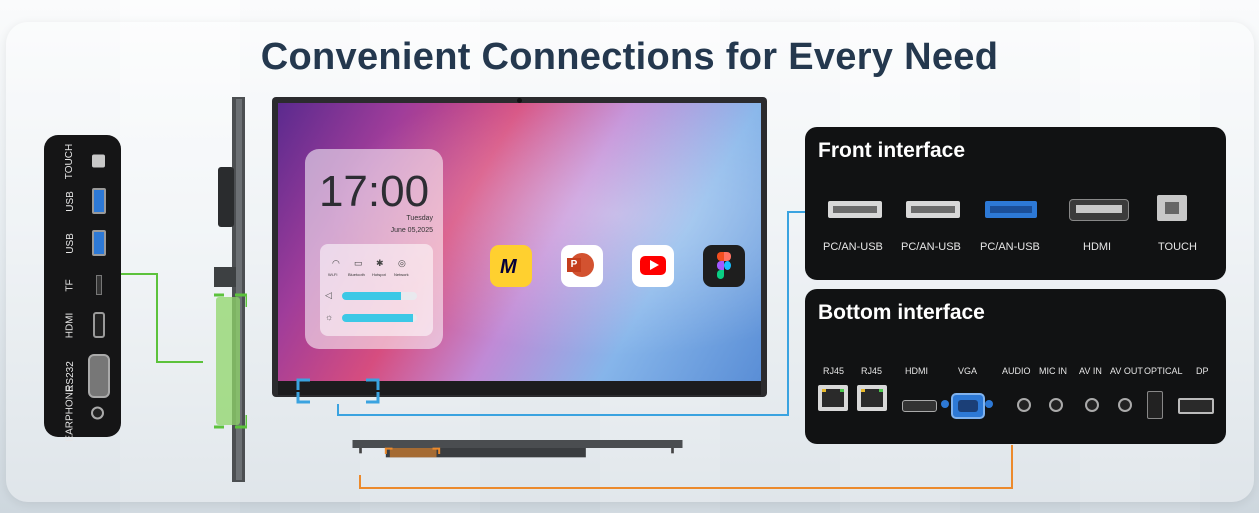 The width and height of the screenshot is (1259, 513). What do you see at coordinates (82, 201) in the screenshot?
I see `side-port-usb-1: USB` at bounding box center [82, 201].